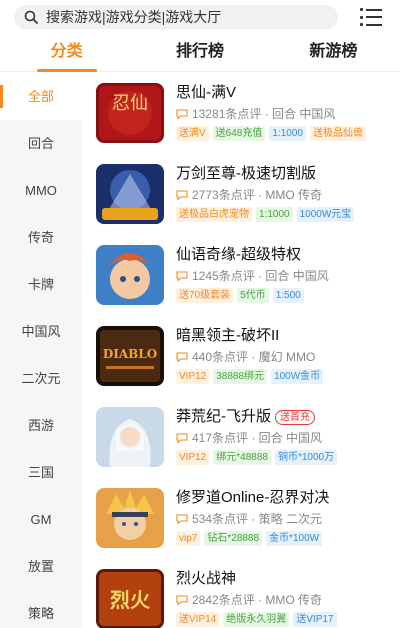 The width and height of the screenshot is (400, 628). What do you see at coordinates (297, 376) in the screenshot?
I see `game-tag: 100W金币` at bounding box center [297, 376].